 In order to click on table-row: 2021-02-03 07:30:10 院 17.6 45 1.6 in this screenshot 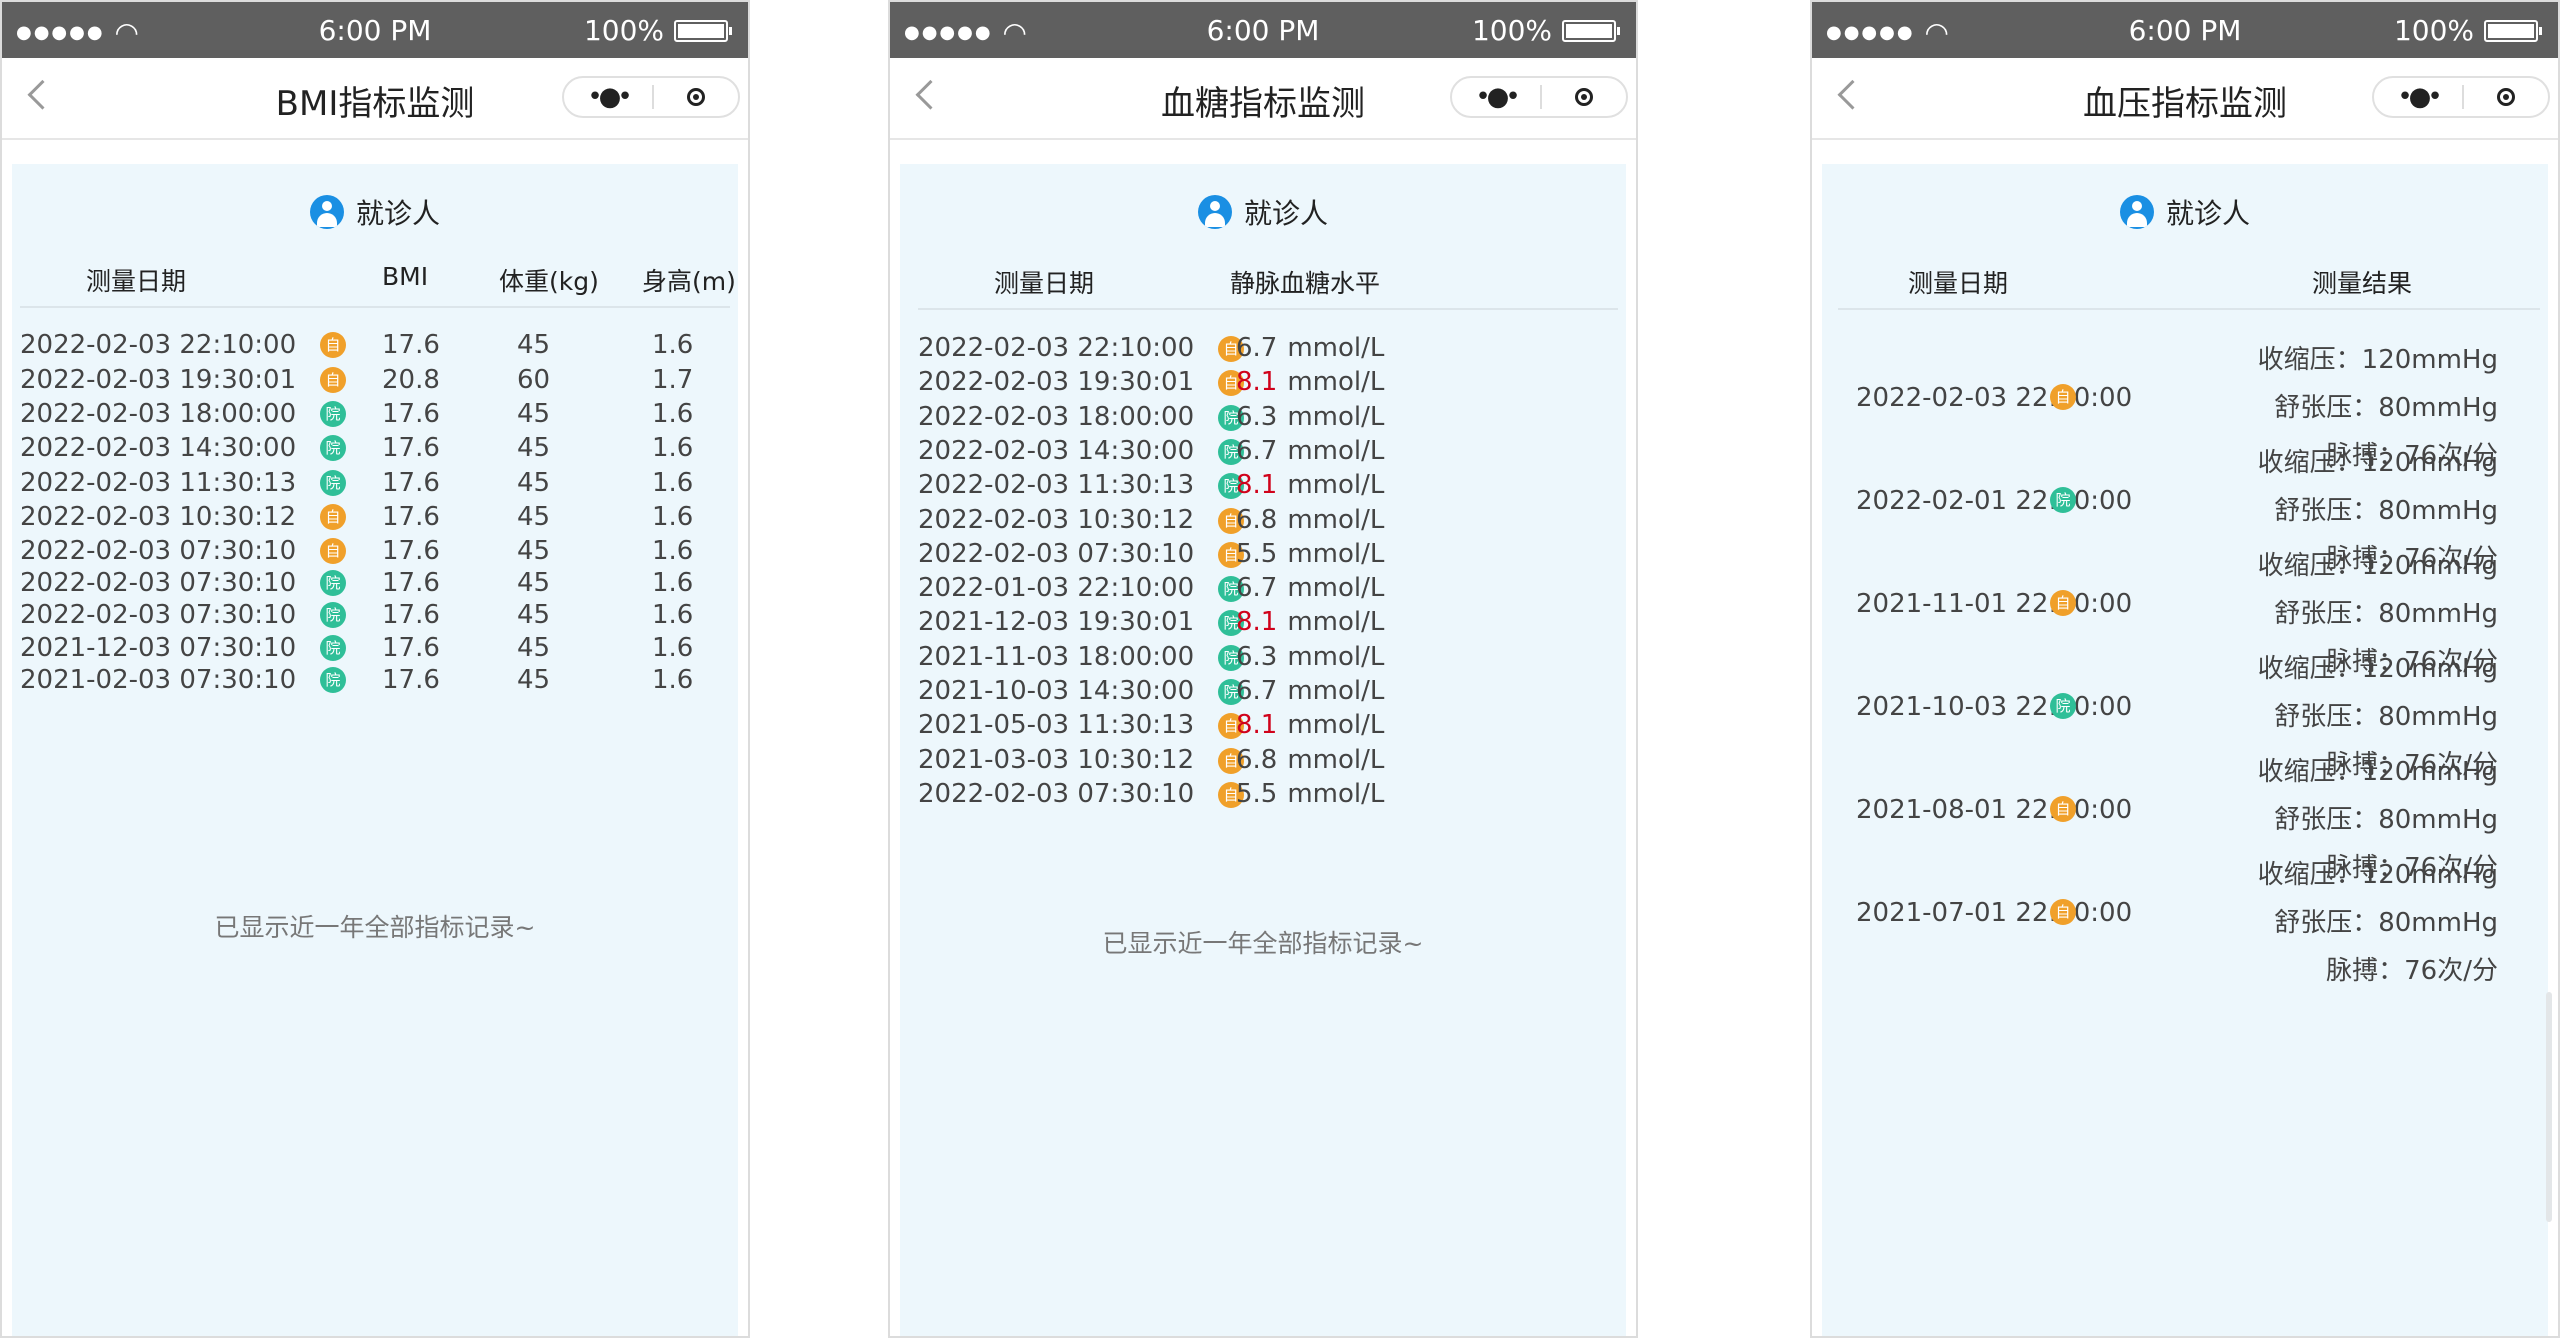, I will do `click(375, 680)`.